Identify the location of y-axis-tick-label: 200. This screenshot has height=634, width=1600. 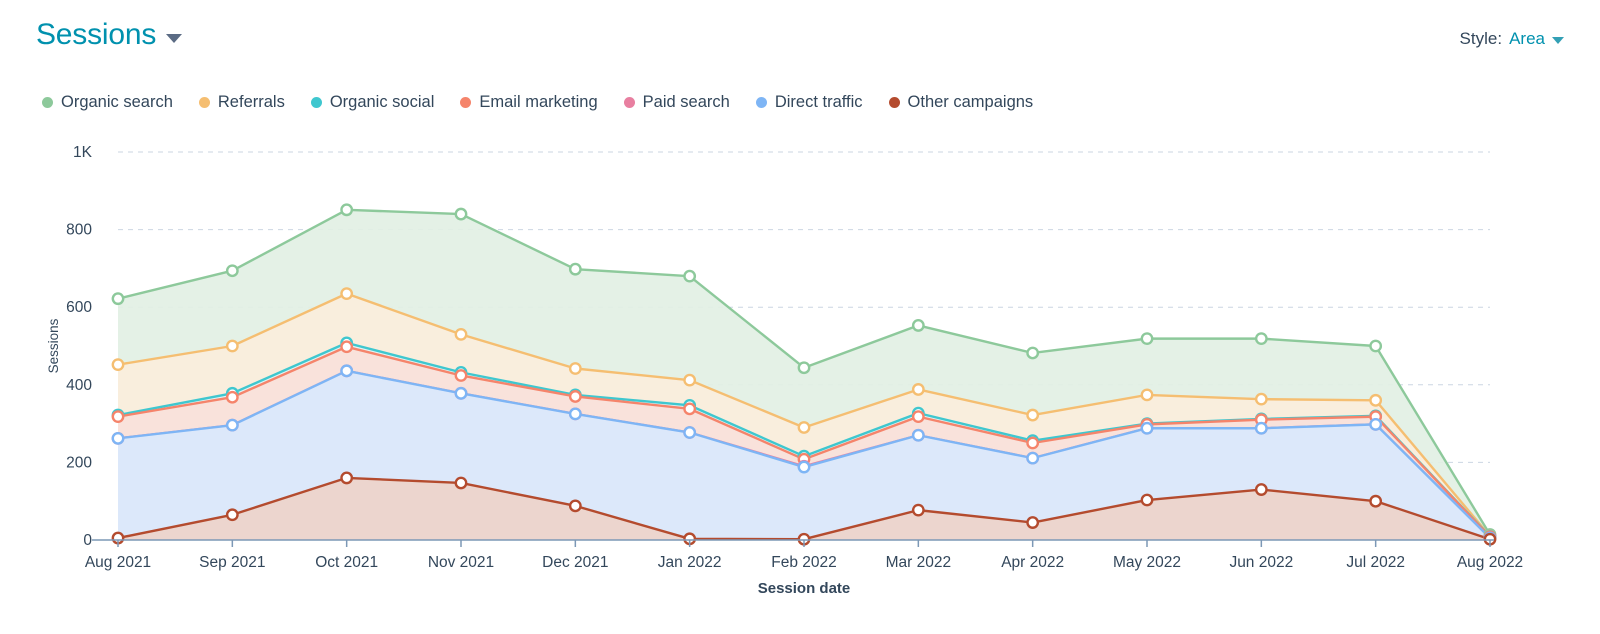
(79, 462).